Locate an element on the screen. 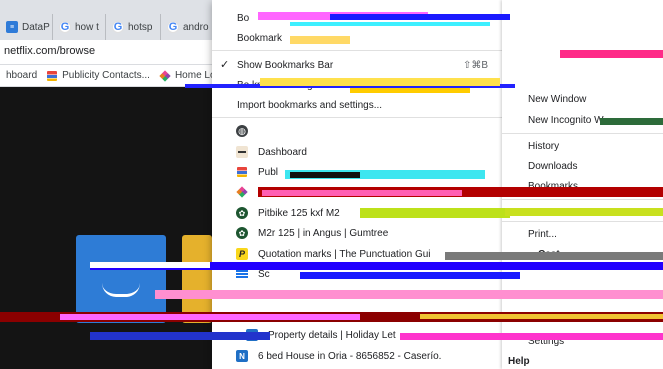 The image size is (663, 369). history-item: History is located at coordinates (543, 146).